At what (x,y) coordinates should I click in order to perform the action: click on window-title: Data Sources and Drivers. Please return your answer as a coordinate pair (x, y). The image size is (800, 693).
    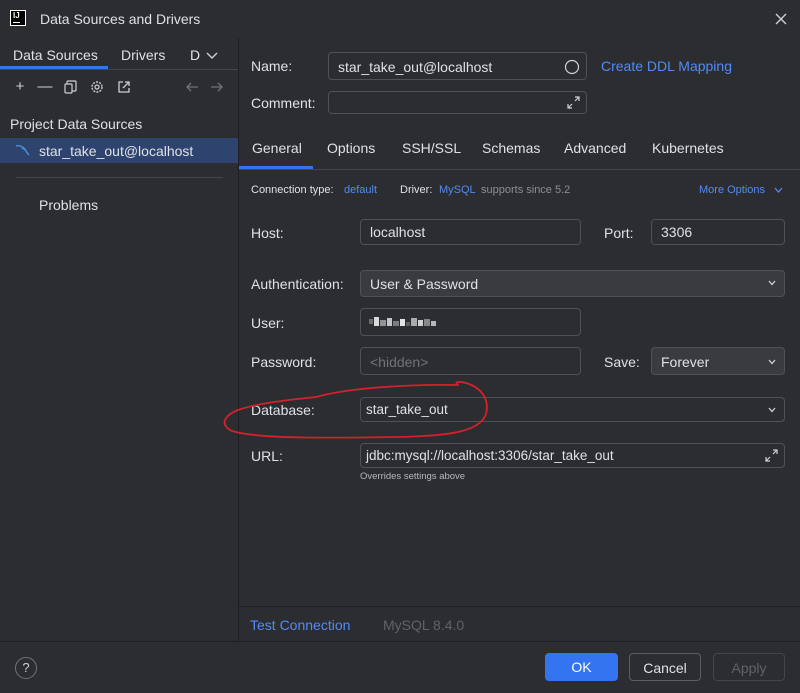
    Looking at the image, I should click on (120, 19).